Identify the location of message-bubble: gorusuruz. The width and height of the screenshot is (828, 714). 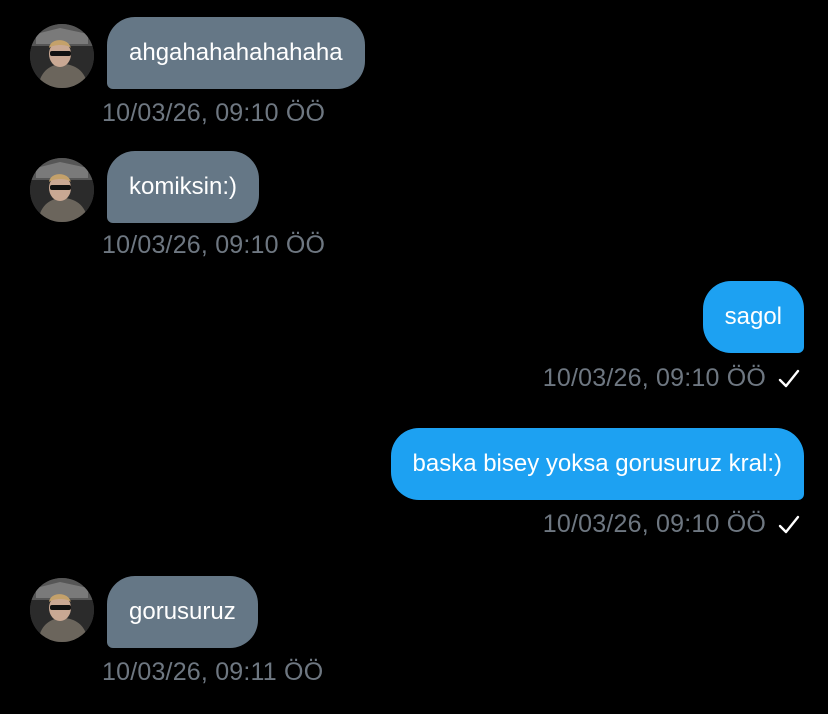
(182, 612).